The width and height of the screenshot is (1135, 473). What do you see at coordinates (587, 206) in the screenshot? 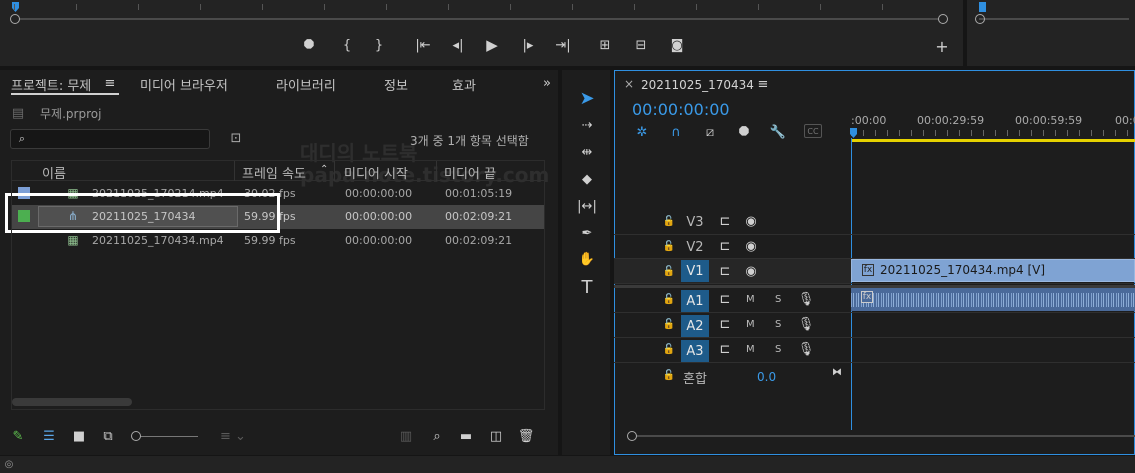
I see `slip-tool-icon: |↔|` at bounding box center [587, 206].